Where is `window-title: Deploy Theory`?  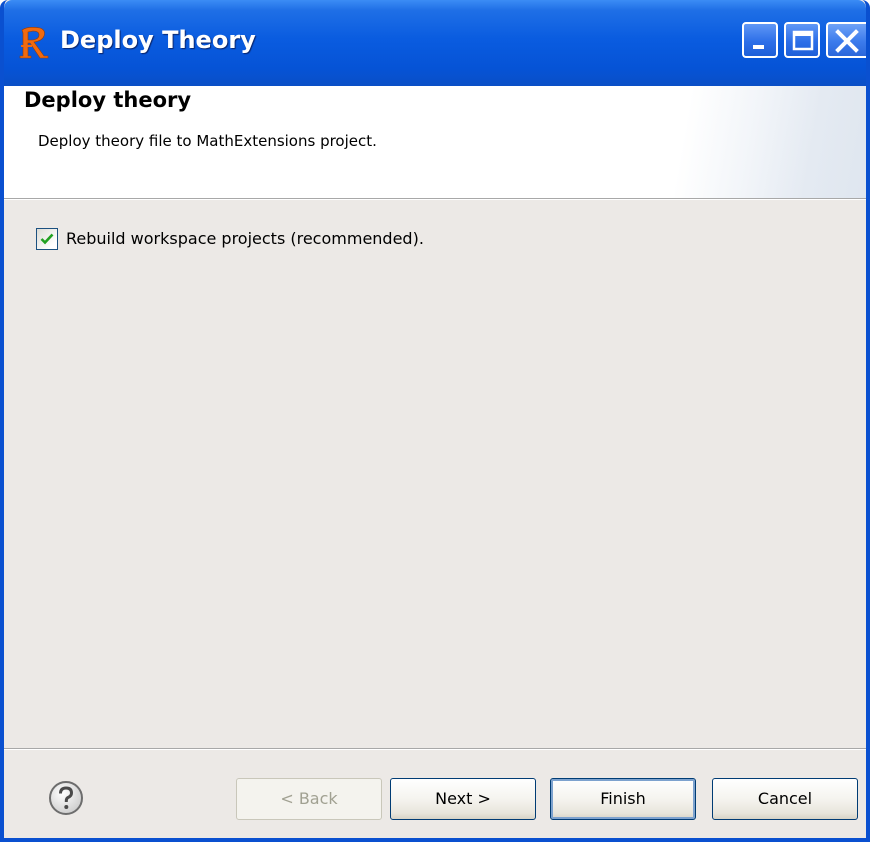
window-title: Deploy Theory is located at coordinates (158, 40).